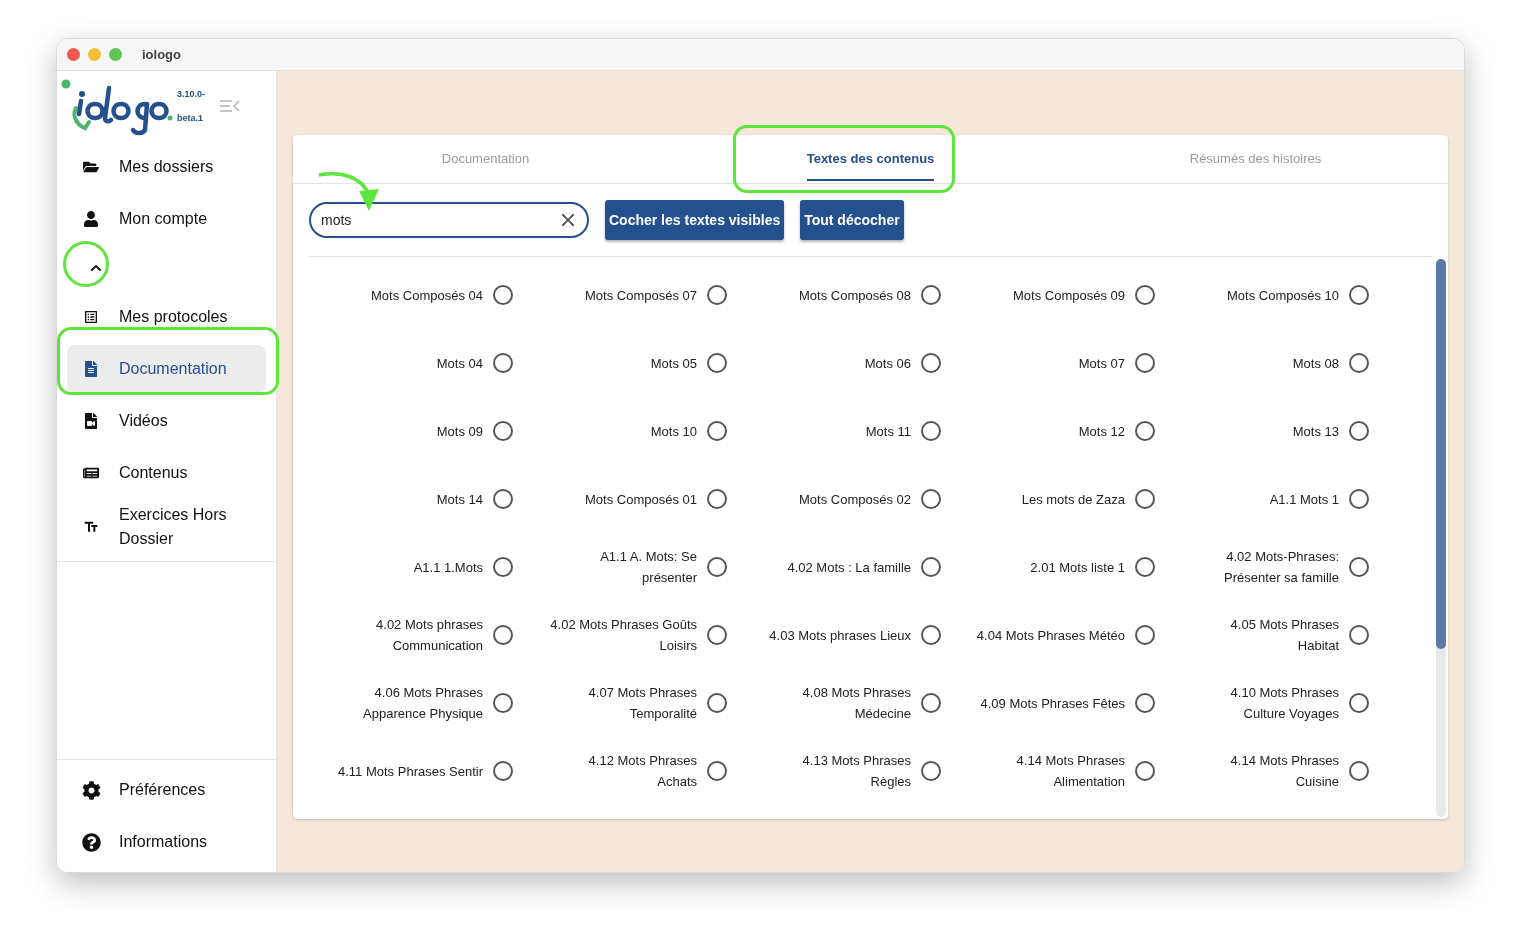 The image size is (1519, 946). I want to click on list-icon, so click(91, 317).